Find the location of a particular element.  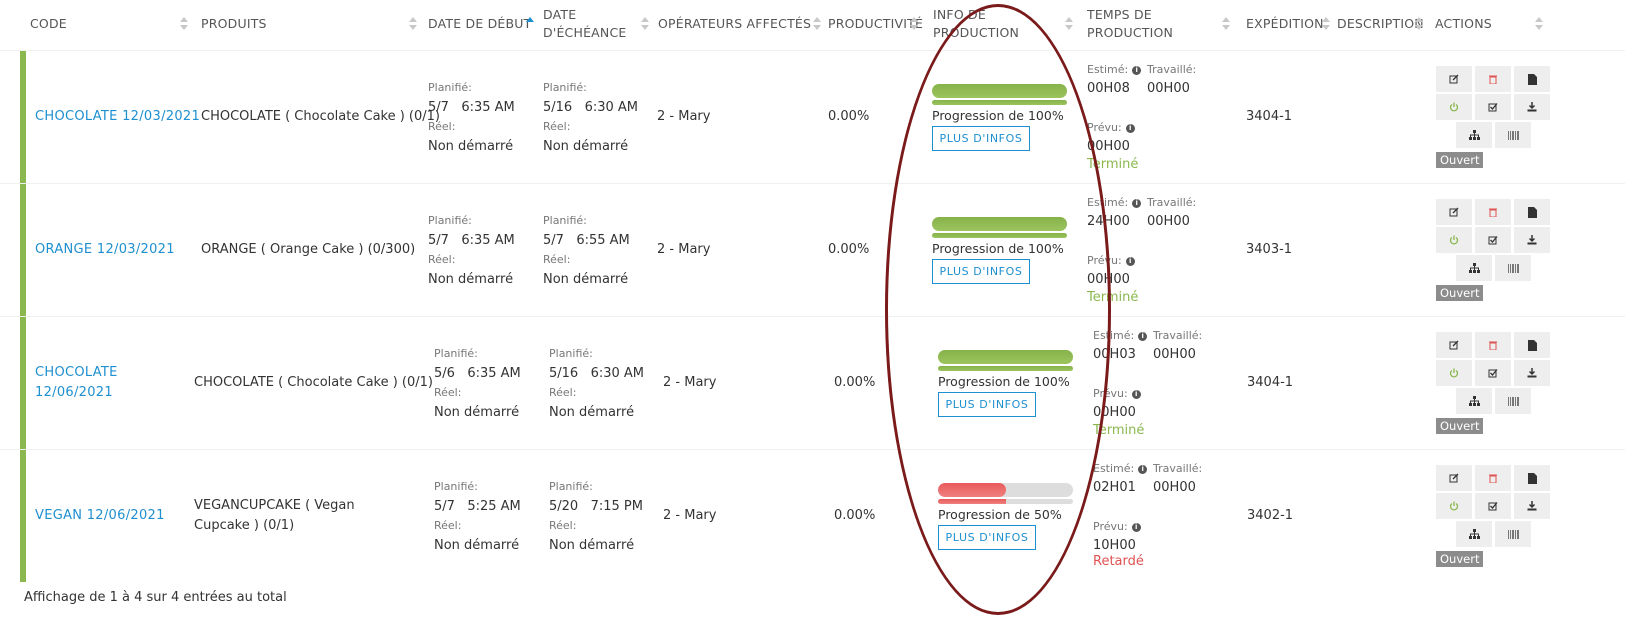

estimated-value-text: 00H08 is located at coordinates (1108, 88).